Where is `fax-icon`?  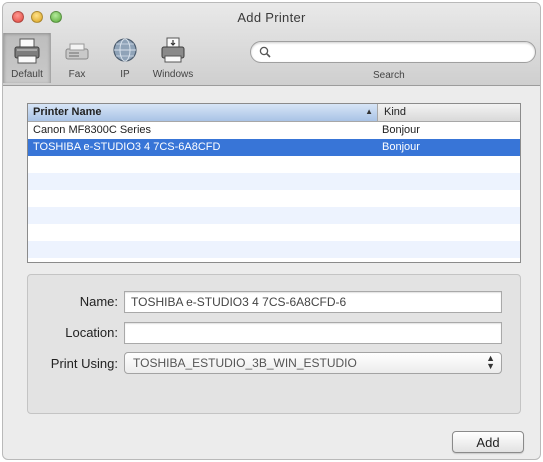 fax-icon is located at coordinates (77, 51).